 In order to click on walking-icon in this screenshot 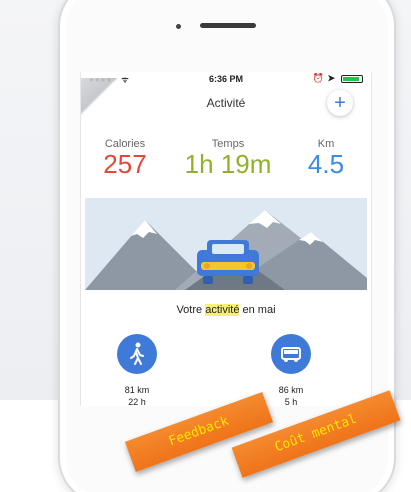, I will do `click(137, 353)`.